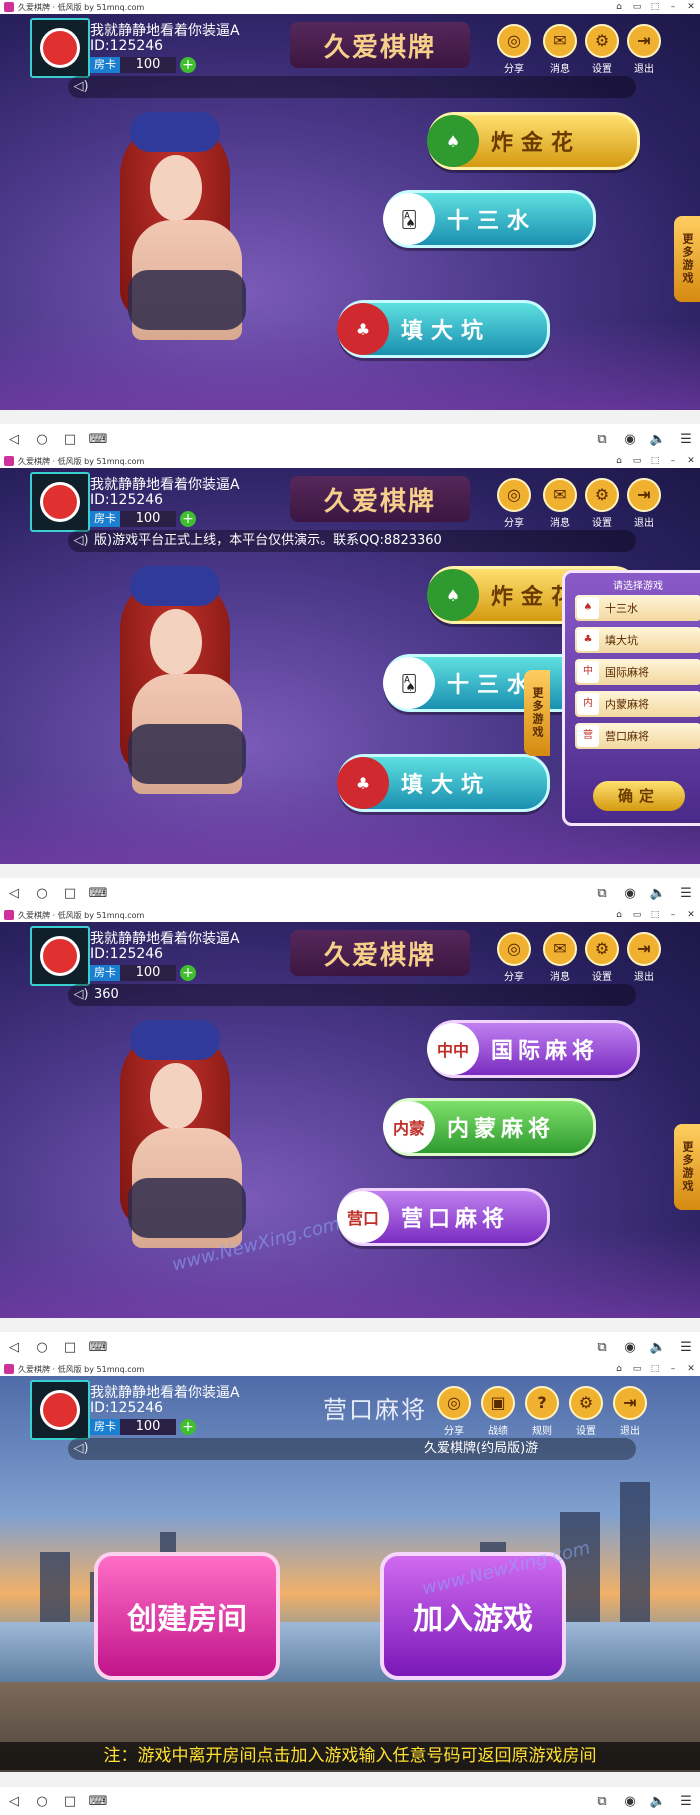  What do you see at coordinates (352, 1449) in the screenshot?
I see `announcement-marquee: ◁) 久爱棋牌(约局版)游` at bounding box center [352, 1449].